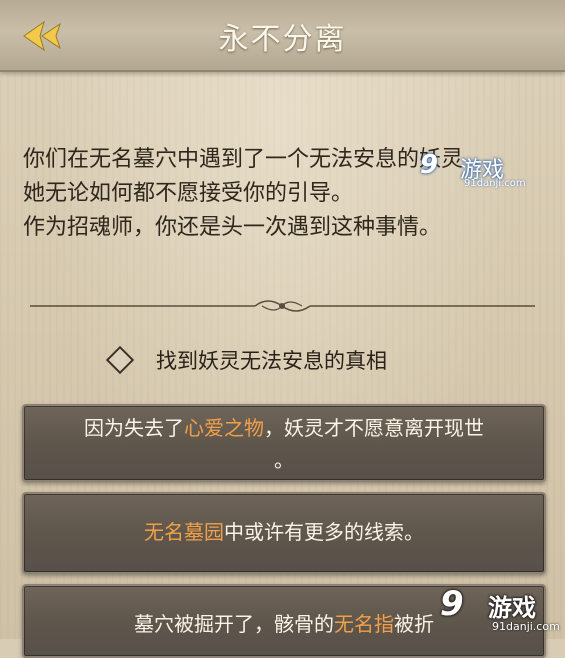 The height and width of the screenshot is (658, 565). What do you see at coordinates (414, 624) in the screenshot?
I see `option-text-part: 被折` at bounding box center [414, 624].